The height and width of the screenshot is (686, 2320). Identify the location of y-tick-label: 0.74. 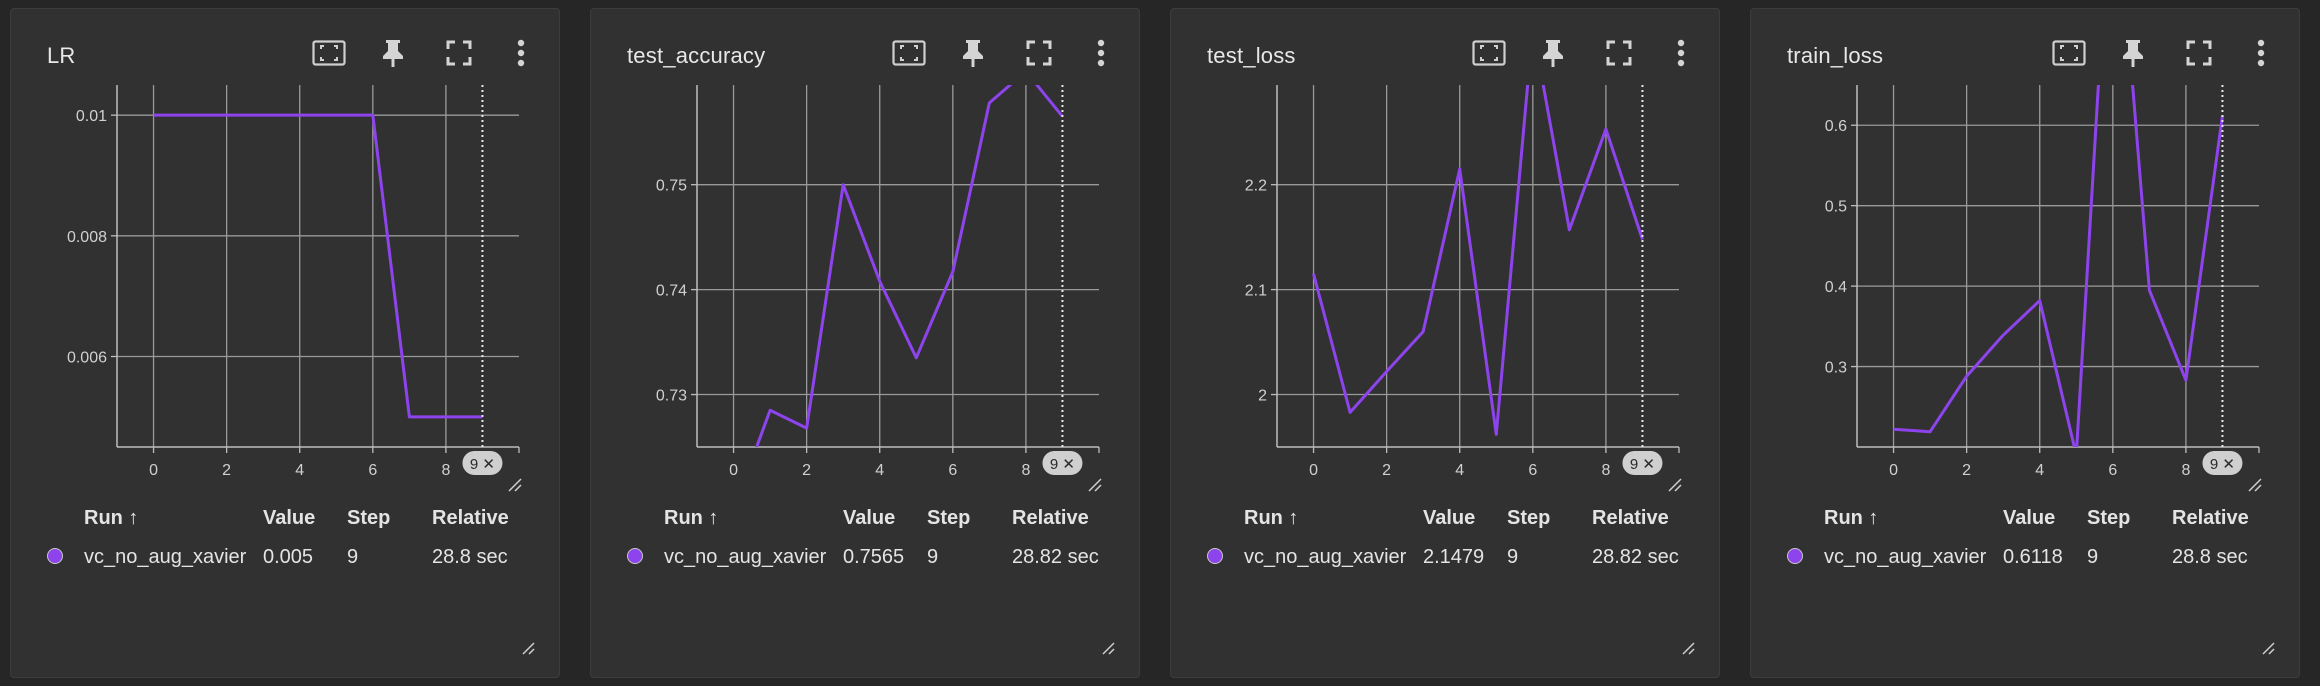
(671, 291).